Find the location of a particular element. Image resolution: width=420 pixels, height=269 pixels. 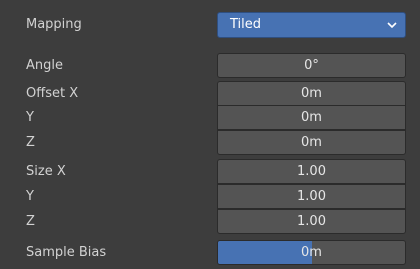

offset-y-value: 0m is located at coordinates (311, 117).